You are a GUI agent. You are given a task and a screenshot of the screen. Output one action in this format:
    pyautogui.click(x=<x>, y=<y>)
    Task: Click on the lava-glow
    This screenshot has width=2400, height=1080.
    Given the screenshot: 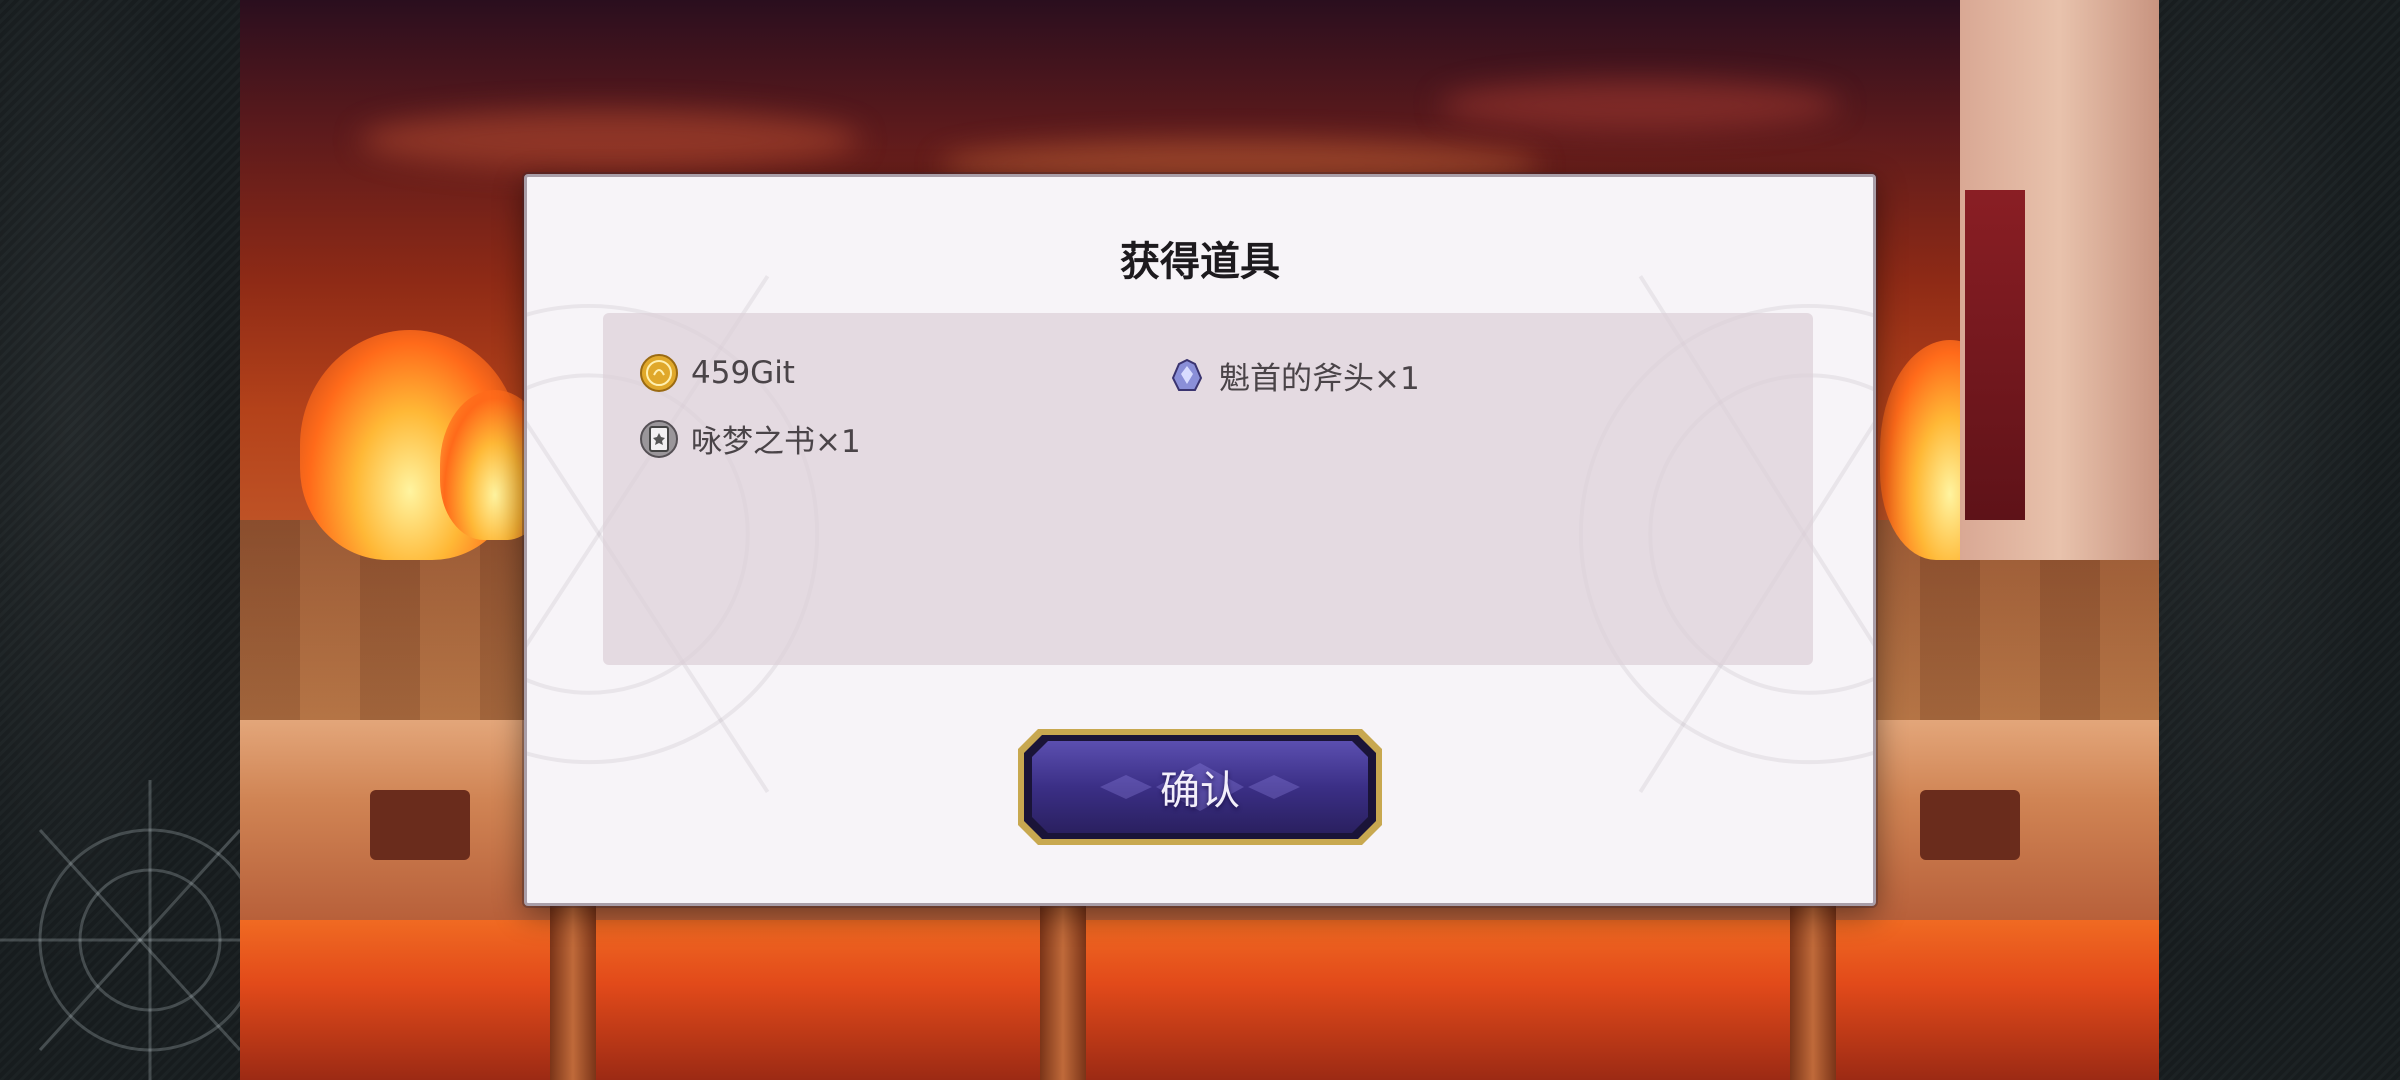 What is the action you would take?
    pyautogui.click(x=1199, y=1000)
    